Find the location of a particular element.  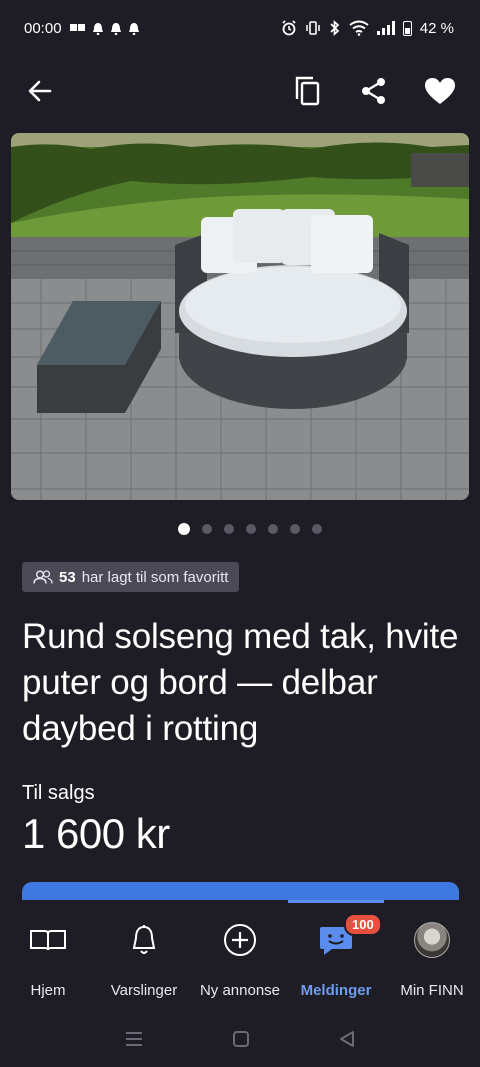

favorites-badge: 53 har lagt til som favoritt is located at coordinates (131, 577).